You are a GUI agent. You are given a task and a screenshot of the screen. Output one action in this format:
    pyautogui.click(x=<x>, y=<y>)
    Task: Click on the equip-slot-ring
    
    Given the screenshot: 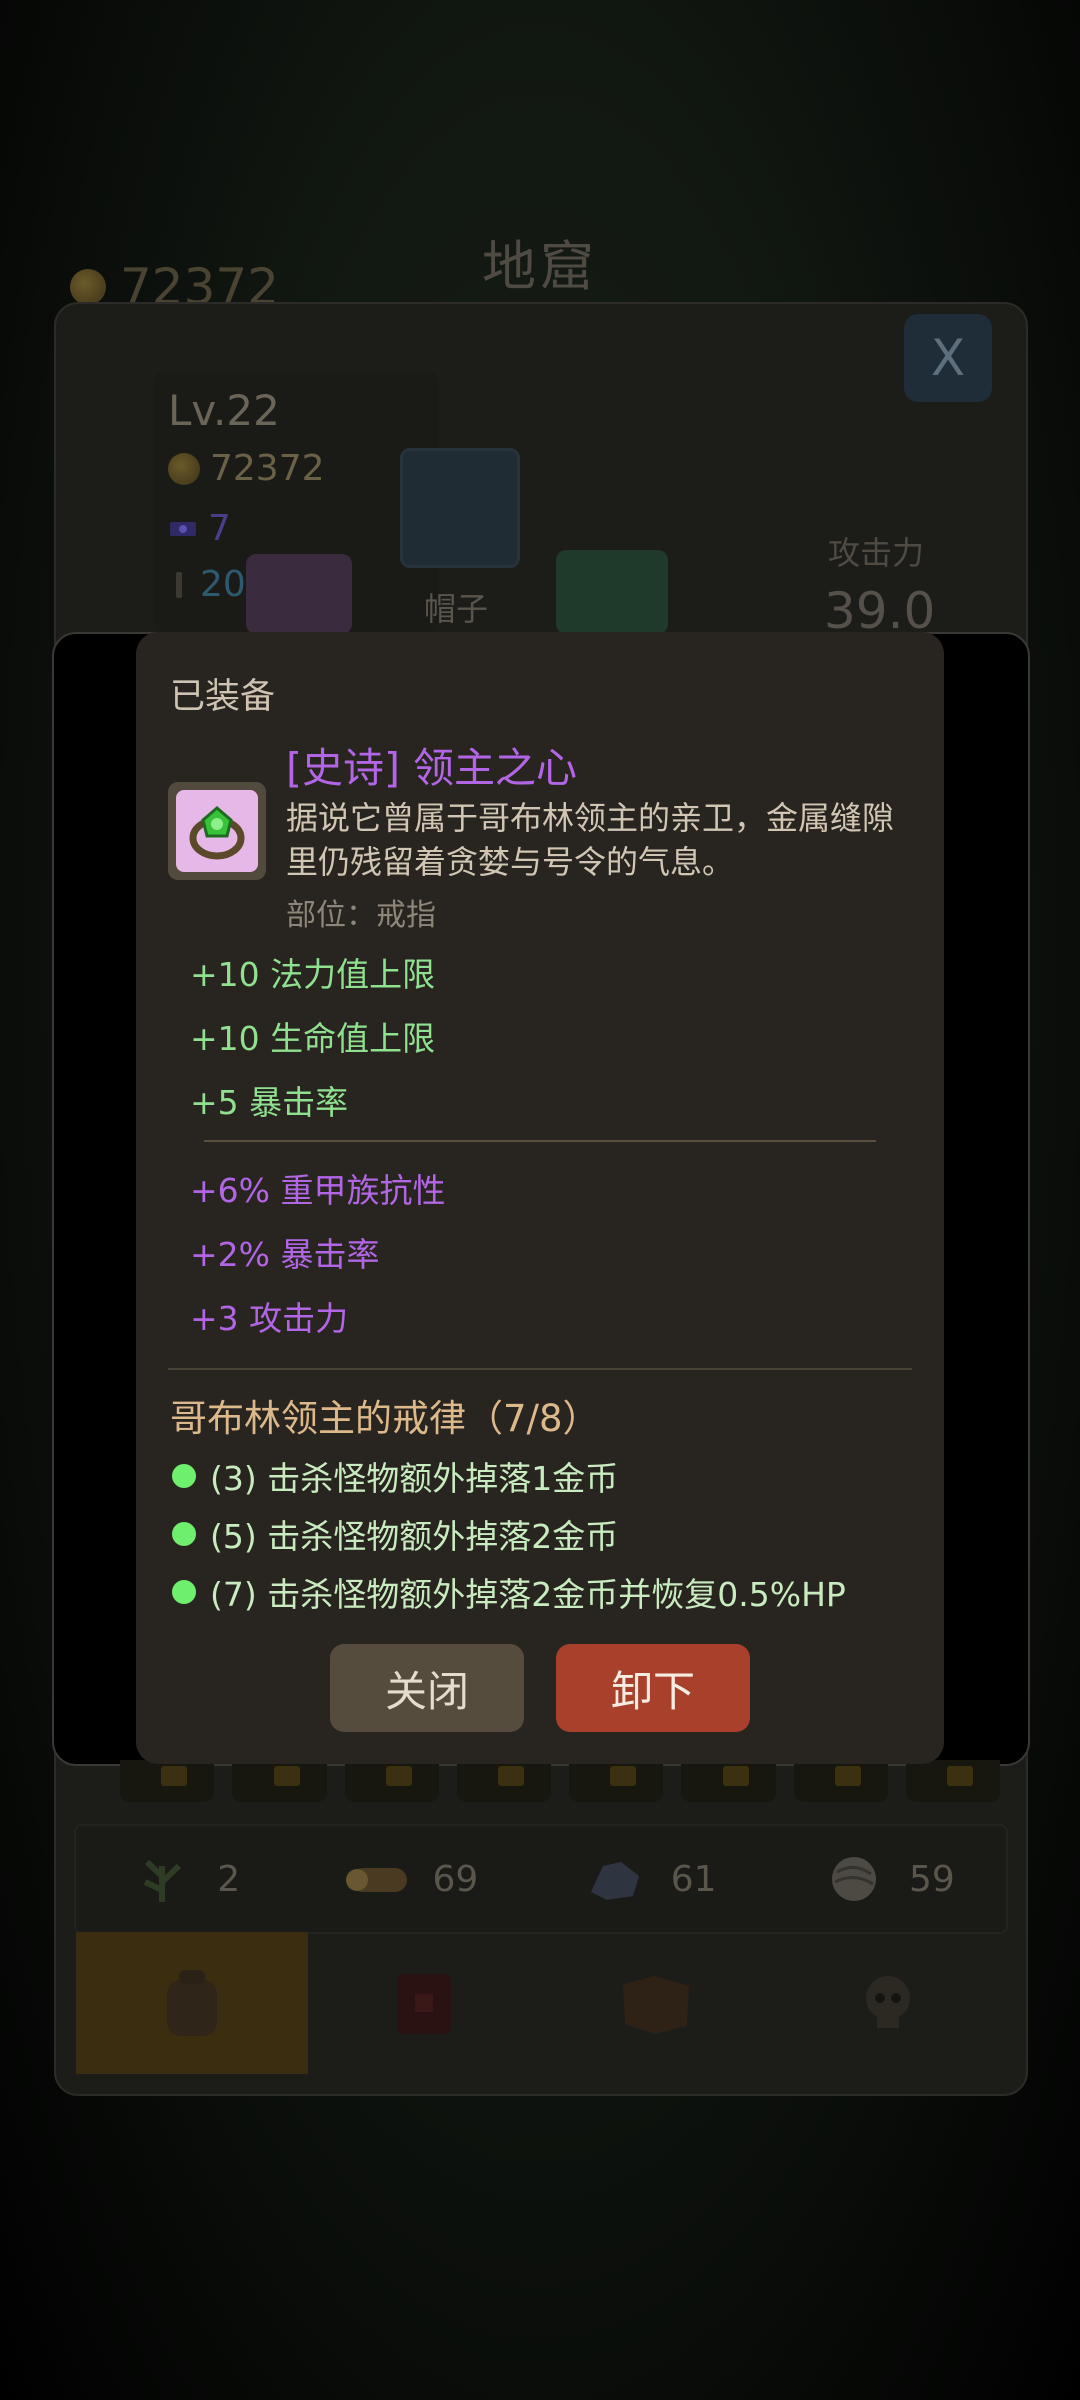 What is the action you would take?
    pyautogui.click(x=299, y=594)
    